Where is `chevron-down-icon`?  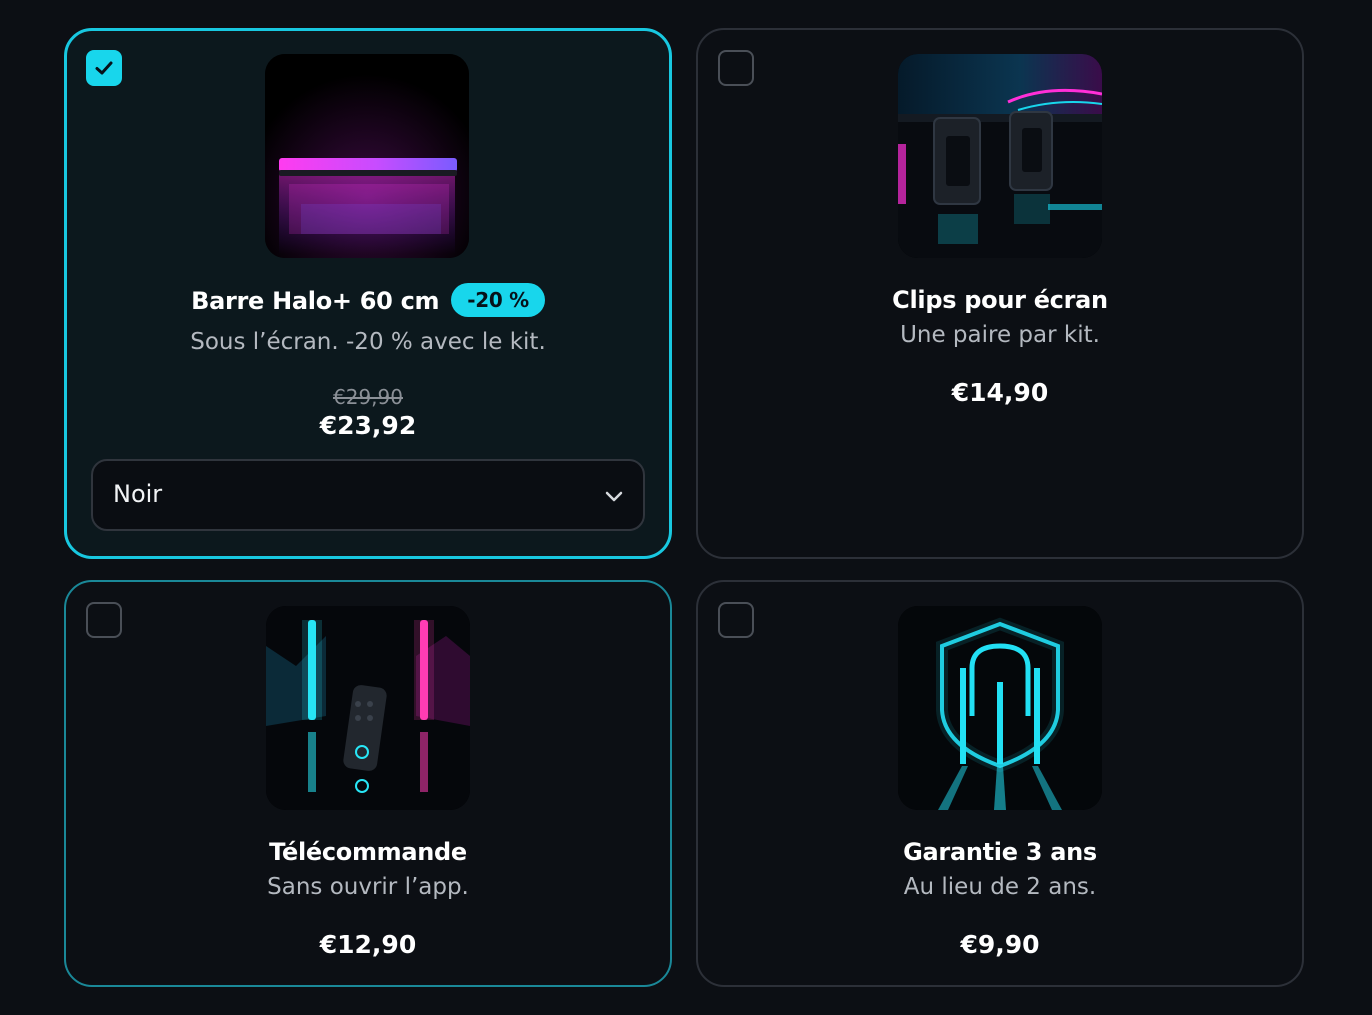 chevron-down-icon is located at coordinates (614, 496).